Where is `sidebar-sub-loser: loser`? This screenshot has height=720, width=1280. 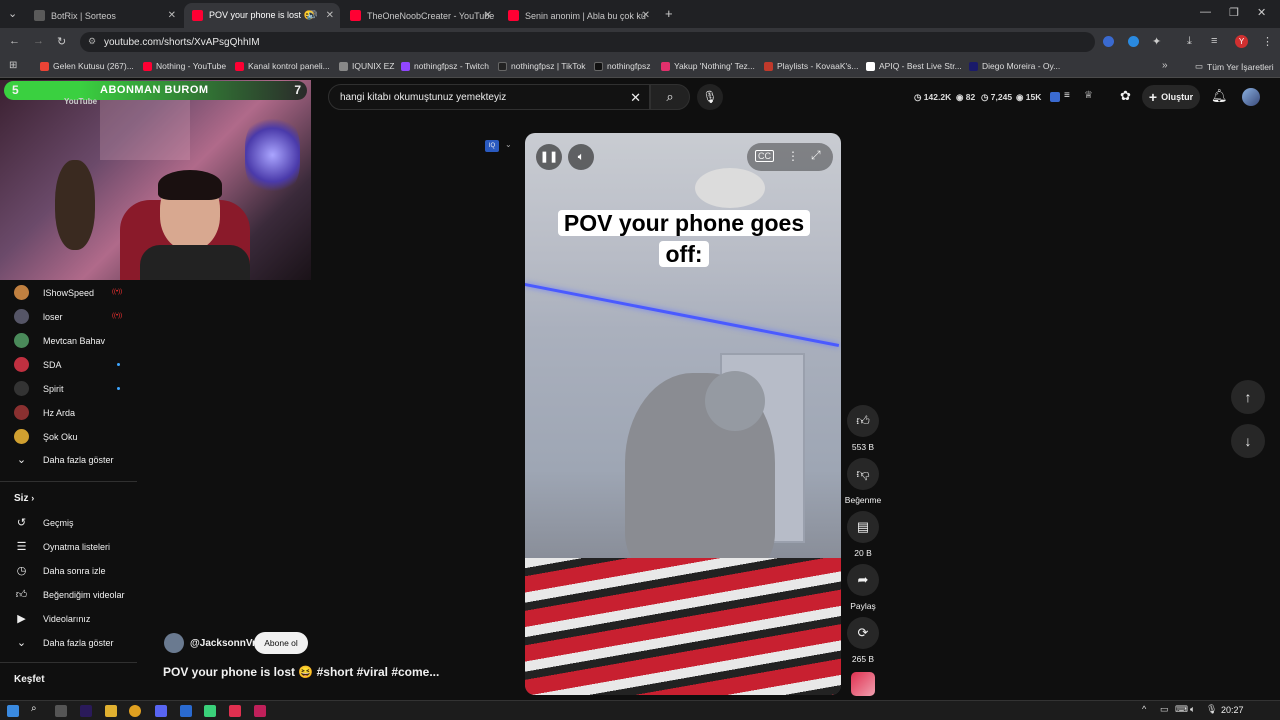
sidebar-sub-loser: loser is located at coordinates (38, 316).